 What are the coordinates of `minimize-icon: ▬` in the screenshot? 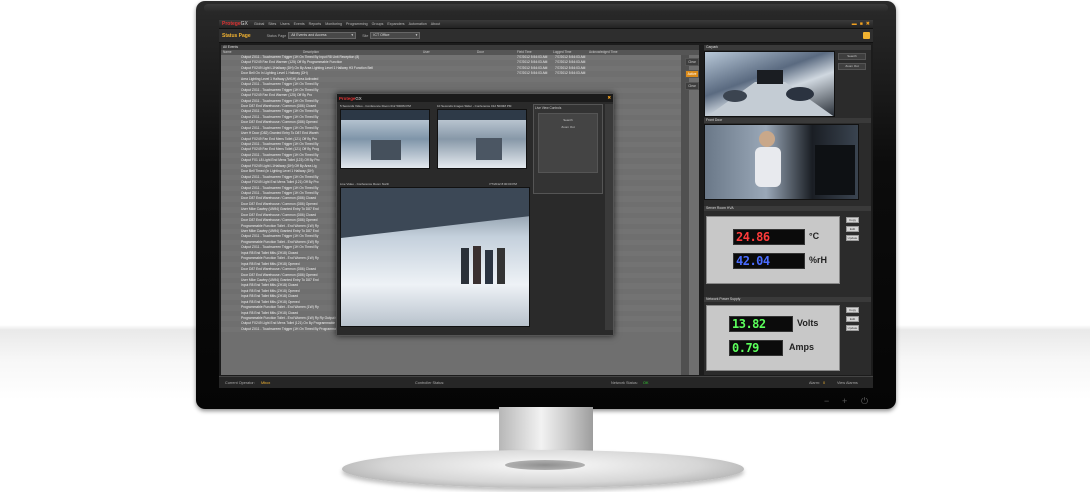 It's located at (854, 24).